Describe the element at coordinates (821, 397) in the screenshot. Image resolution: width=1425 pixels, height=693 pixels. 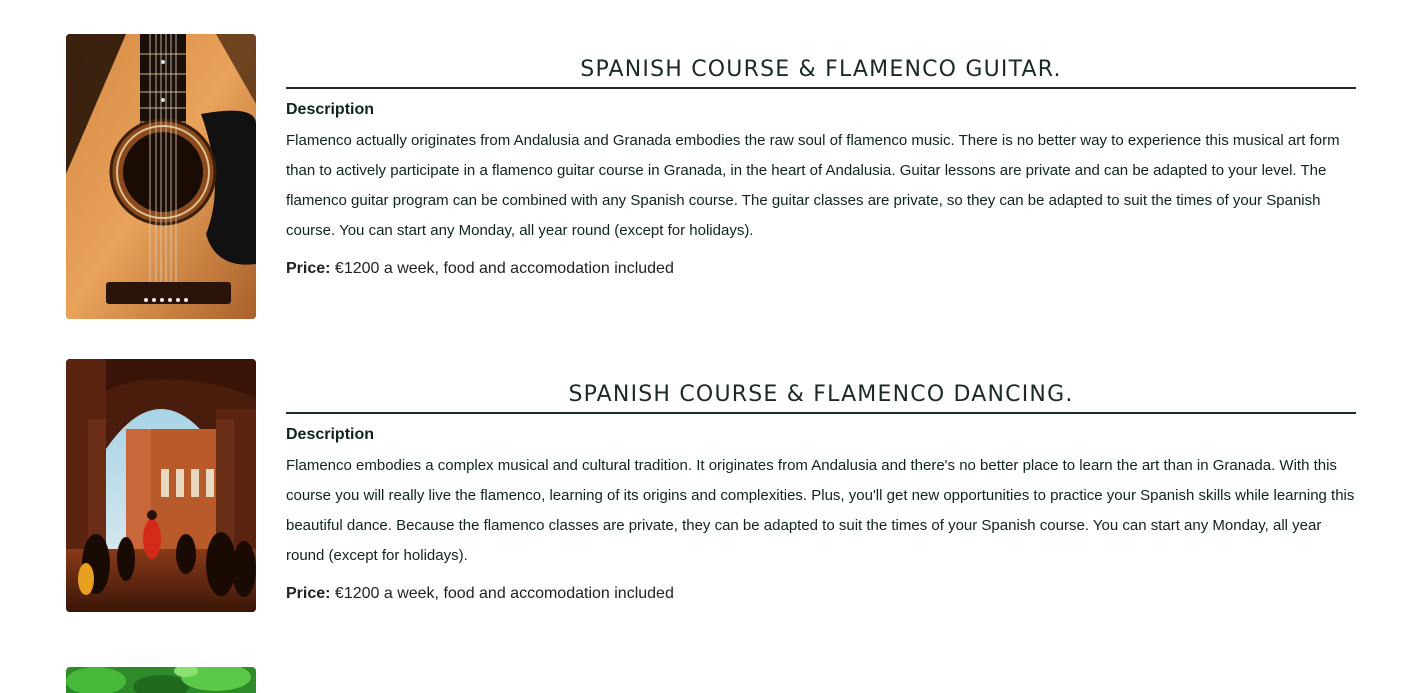
I see `course-title: SPANISH COURSE & FLAMENCO DANCING.` at that location.